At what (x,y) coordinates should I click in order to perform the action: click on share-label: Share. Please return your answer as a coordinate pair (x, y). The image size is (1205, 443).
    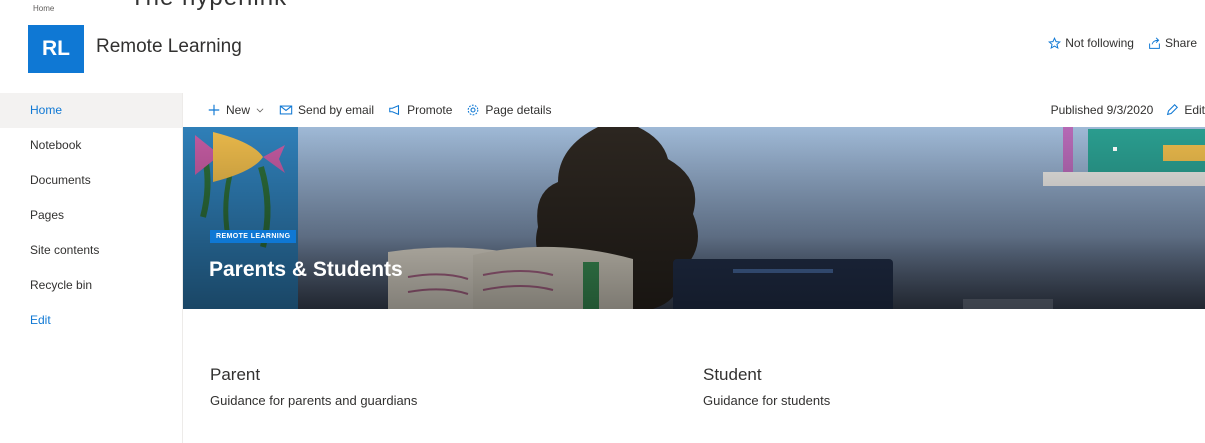
    Looking at the image, I should click on (1180, 43).